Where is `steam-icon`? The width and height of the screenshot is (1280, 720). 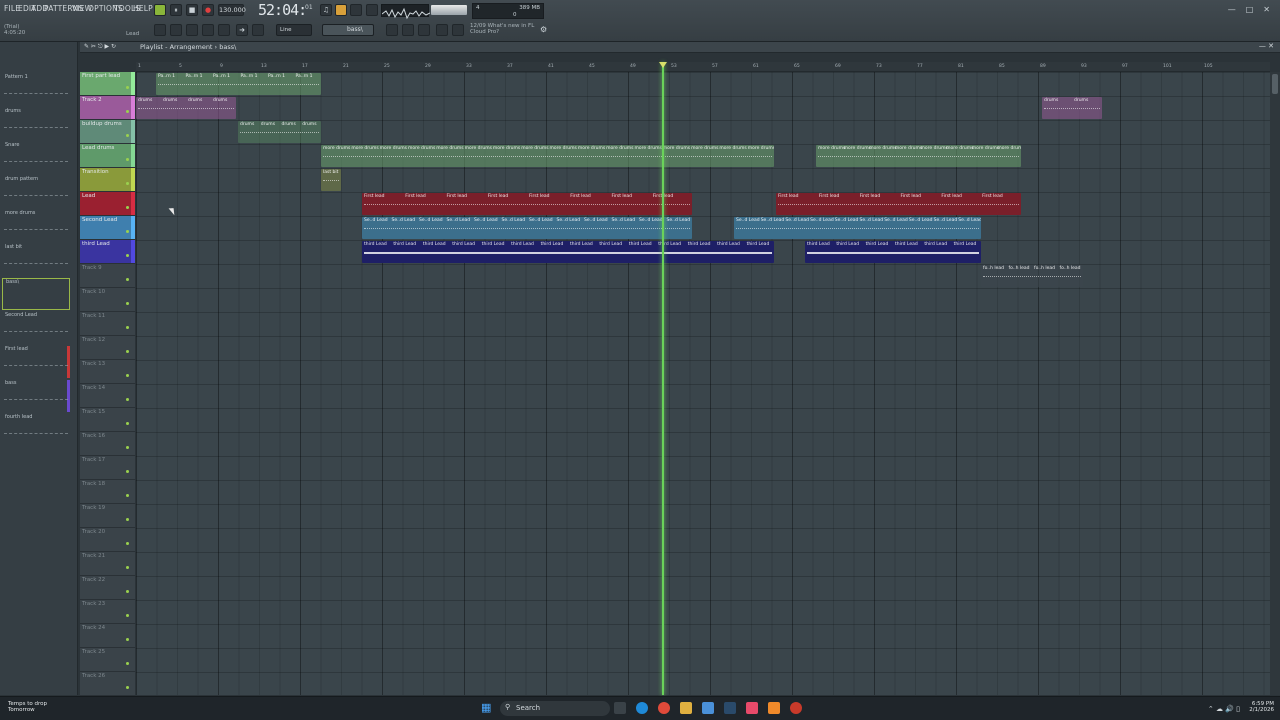
steam-icon is located at coordinates (730, 708).